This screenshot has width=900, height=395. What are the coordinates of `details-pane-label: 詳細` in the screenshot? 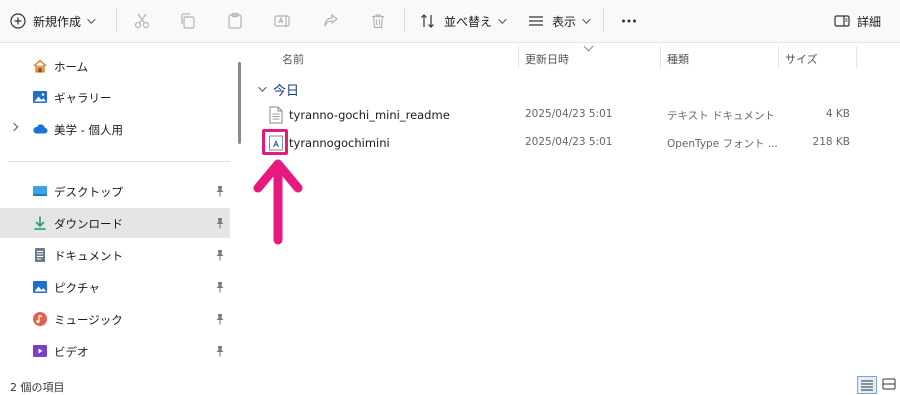 It's located at (869, 21).